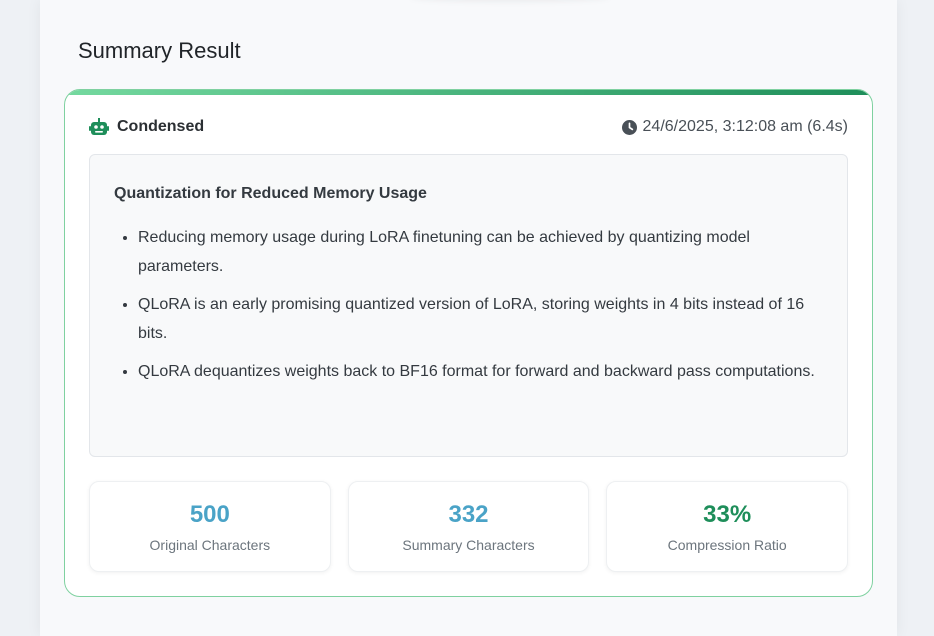 The width and height of the screenshot is (934, 636). What do you see at coordinates (270, 193) in the screenshot?
I see `summary-heading: Quantization for Reduced Memory Usage` at bounding box center [270, 193].